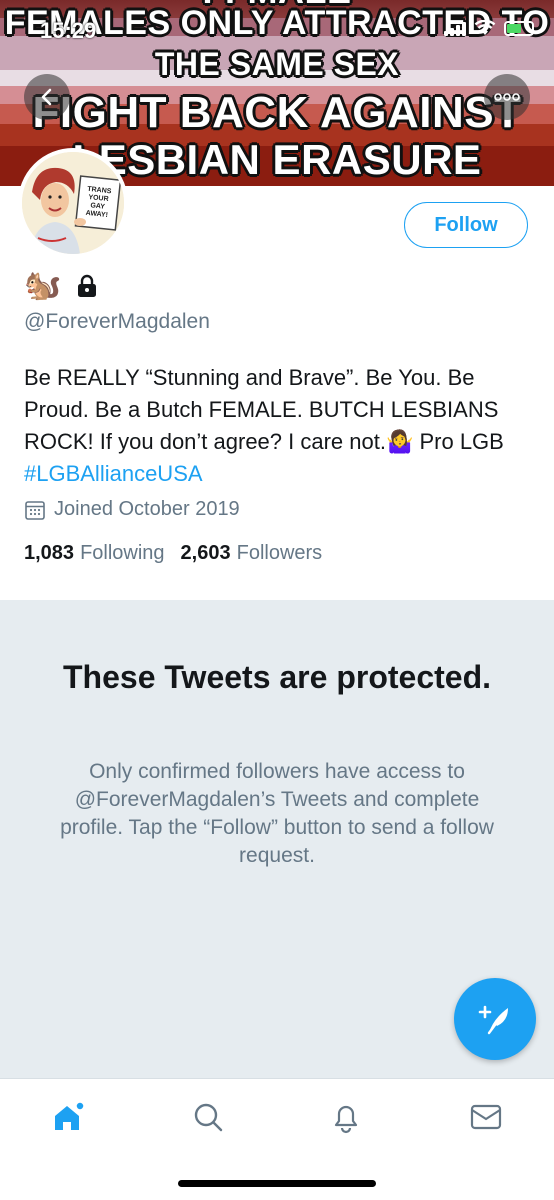 This screenshot has width=554, height=1200. Describe the element at coordinates (277, 1183) in the screenshot. I see `home-indicator` at that location.